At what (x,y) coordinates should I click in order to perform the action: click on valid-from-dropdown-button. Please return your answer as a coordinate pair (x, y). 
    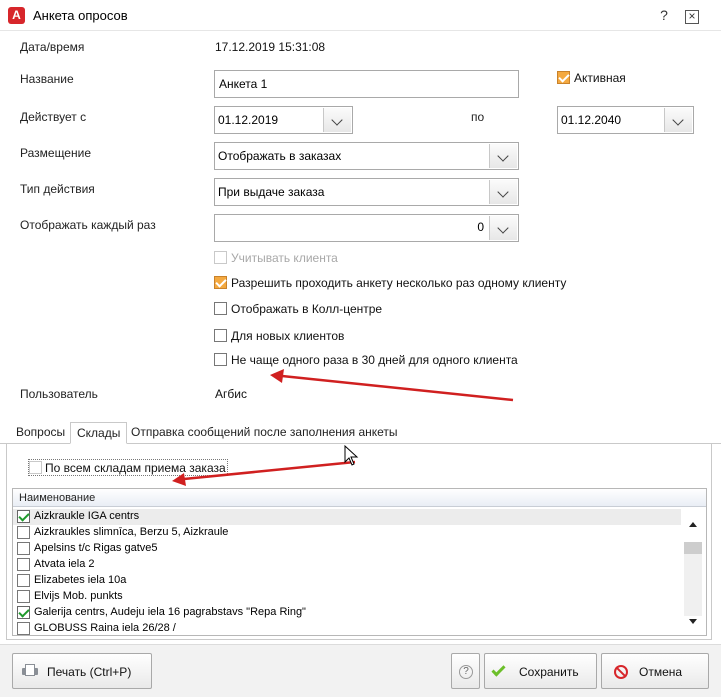
    Looking at the image, I should click on (337, 120).